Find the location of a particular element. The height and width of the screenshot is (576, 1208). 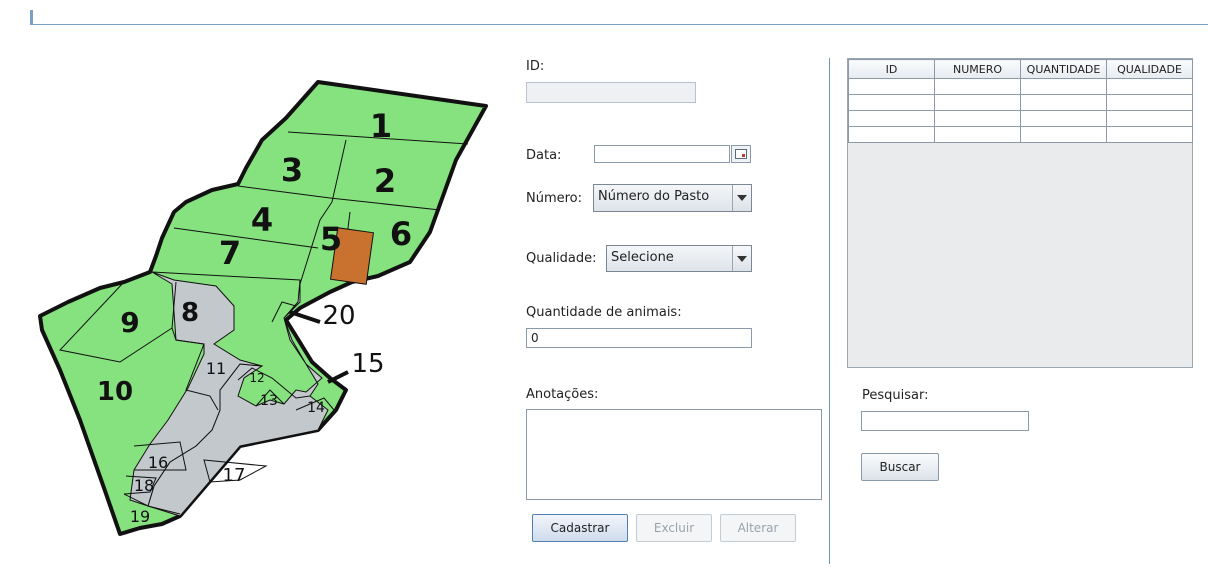

pasture-label-14: 14 is located at coordinates (316, 408).